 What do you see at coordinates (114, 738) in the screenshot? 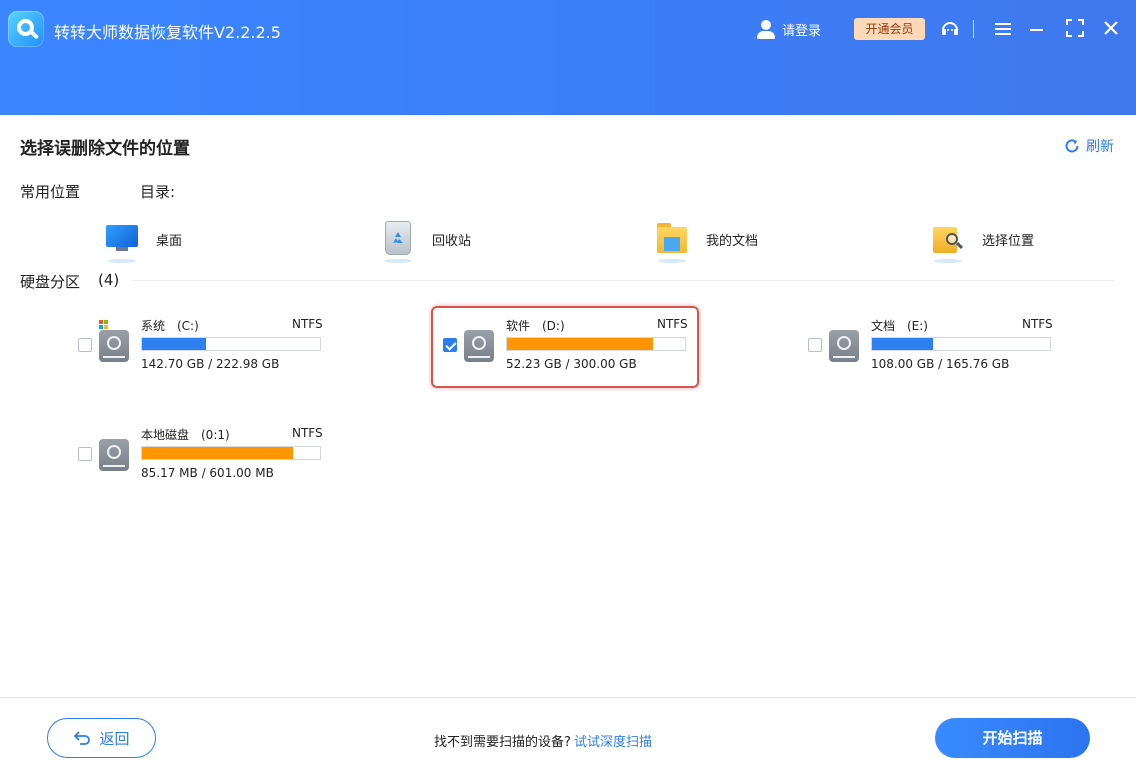
I see `back-label: 返回` at bounding box center [114, 738].